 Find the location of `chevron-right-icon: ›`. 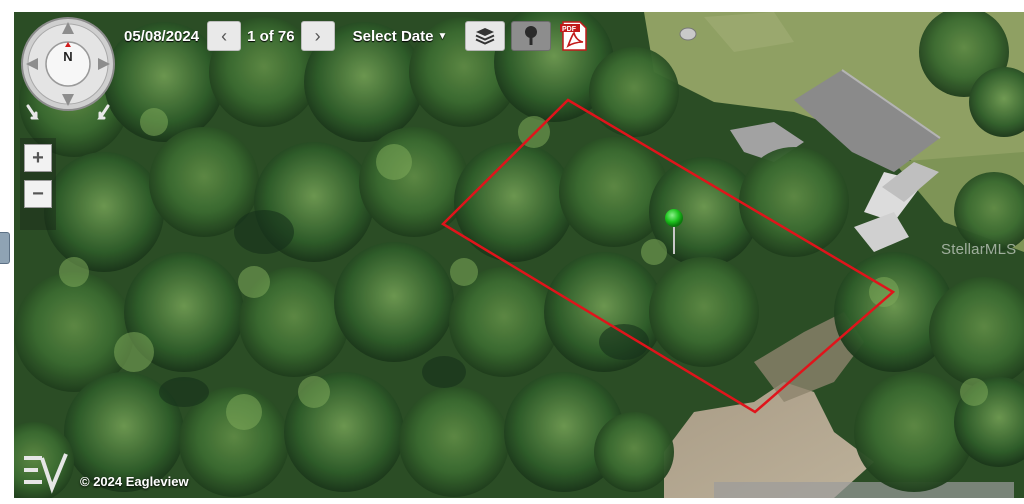

chevron-right-icon: › is located at coordinates (317, 35).